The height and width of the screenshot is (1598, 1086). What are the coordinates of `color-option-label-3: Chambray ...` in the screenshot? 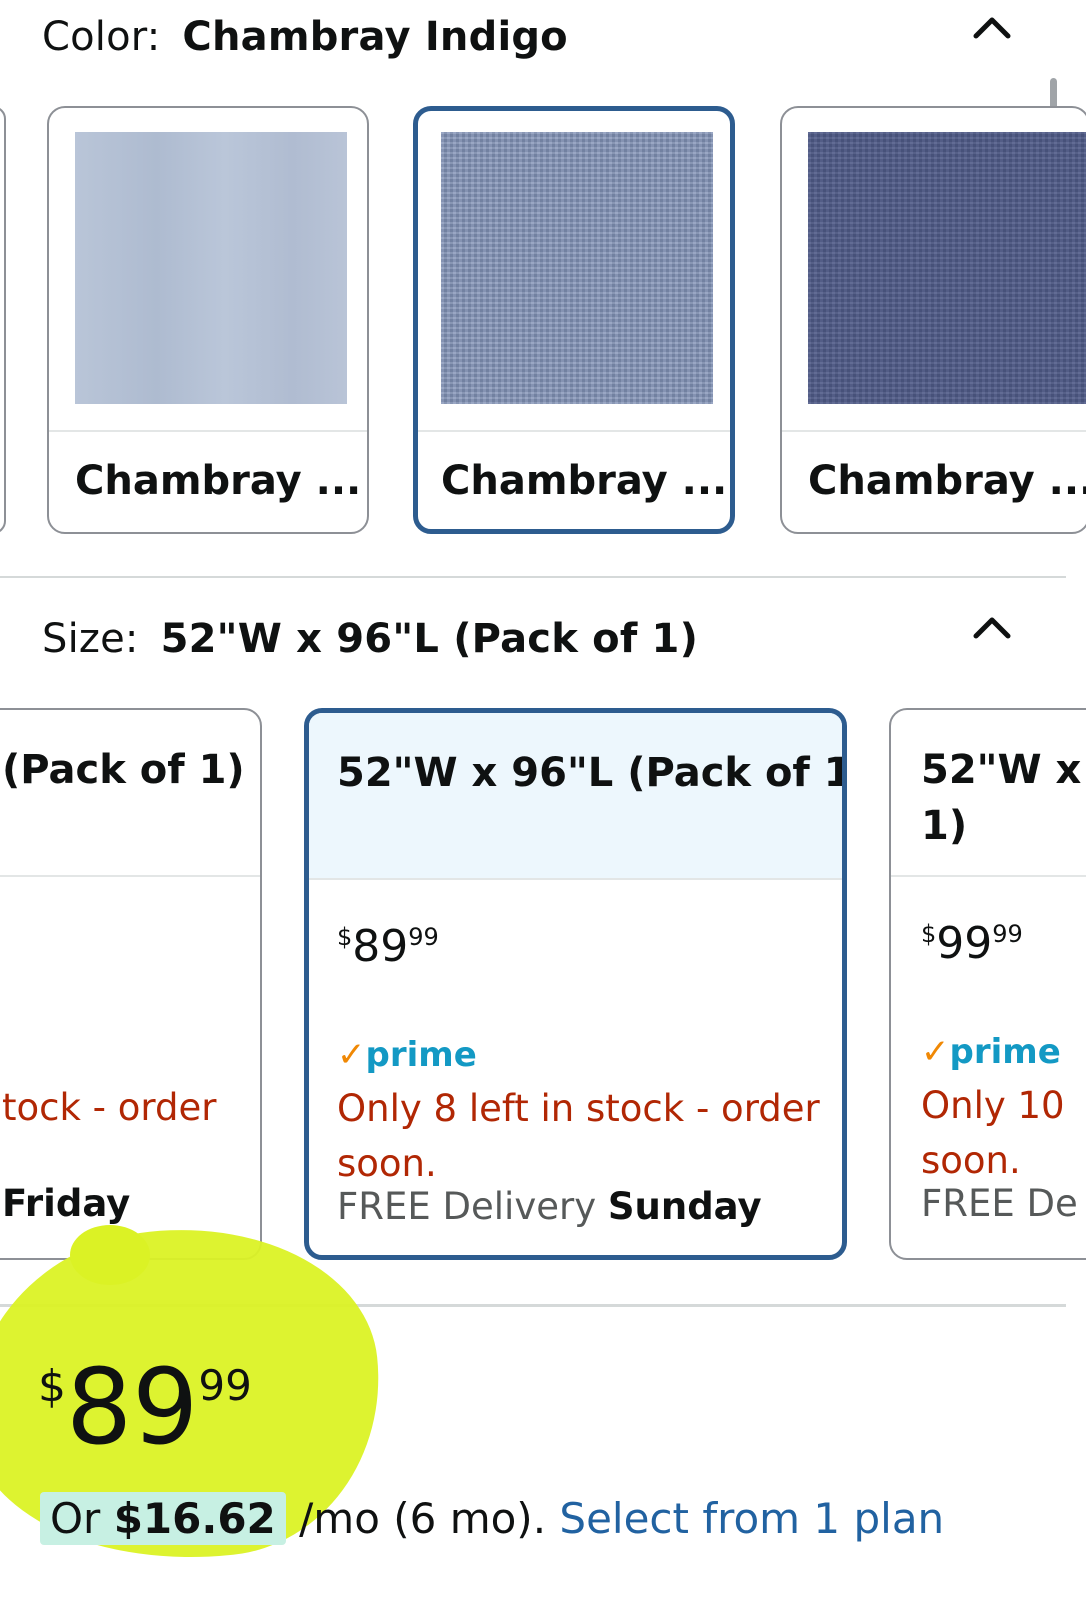 It's located at (947, 481).